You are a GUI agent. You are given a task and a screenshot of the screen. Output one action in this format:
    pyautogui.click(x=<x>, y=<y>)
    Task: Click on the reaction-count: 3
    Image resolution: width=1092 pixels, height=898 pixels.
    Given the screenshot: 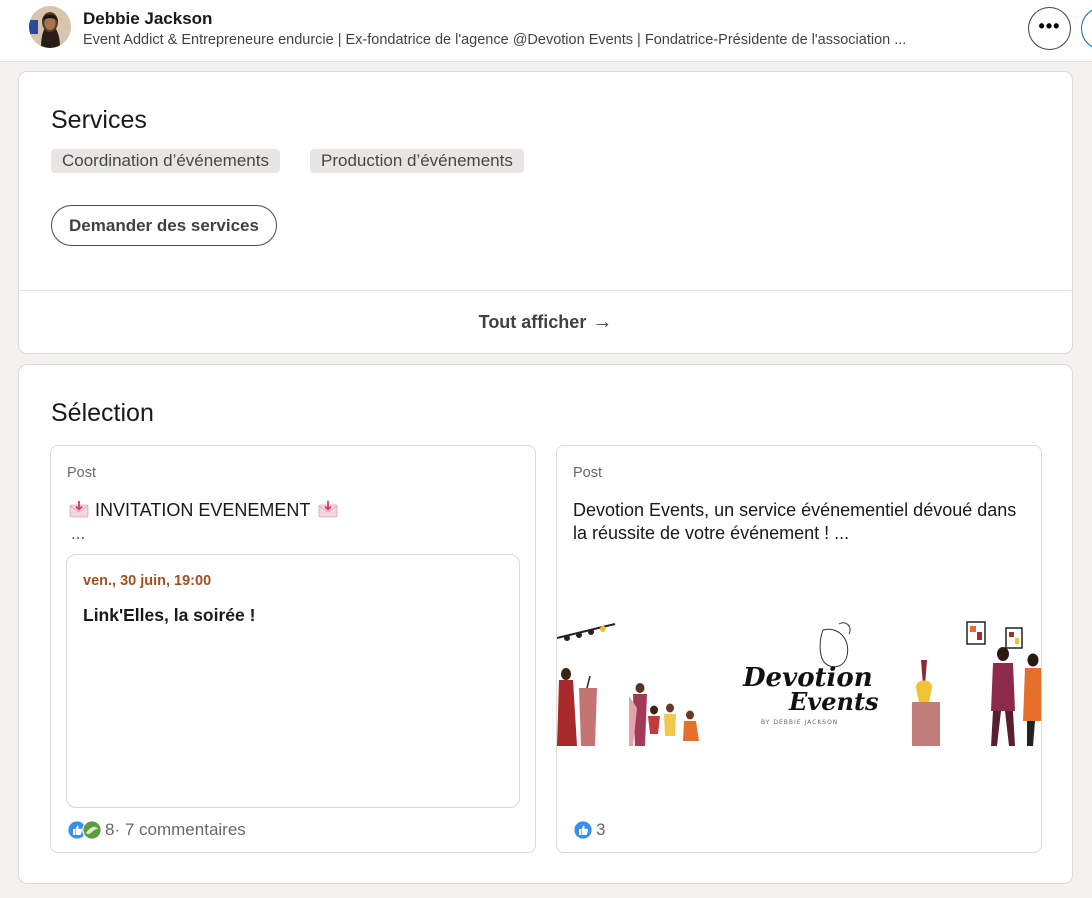 What is the action you would take?
    pyautogui.click(x=601, y=829)
    